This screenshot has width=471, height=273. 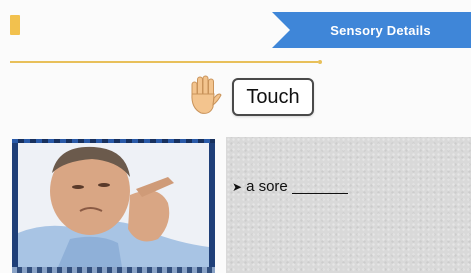 What do you see at coordinates (290, 186) in the screenshot?
I see `list-item: ➤ a sore` at bounding box center [290, 186].